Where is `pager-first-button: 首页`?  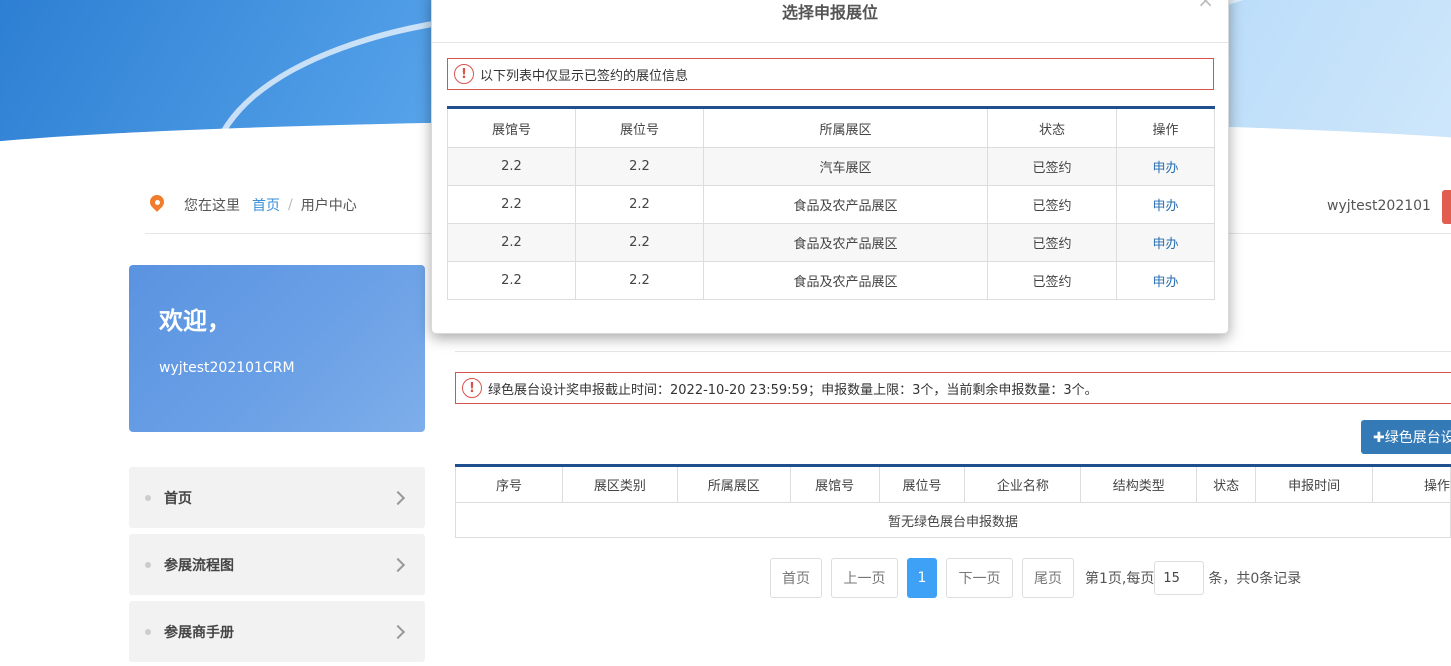
pager-first-button: 首页 is located at coordinates (796, 578).